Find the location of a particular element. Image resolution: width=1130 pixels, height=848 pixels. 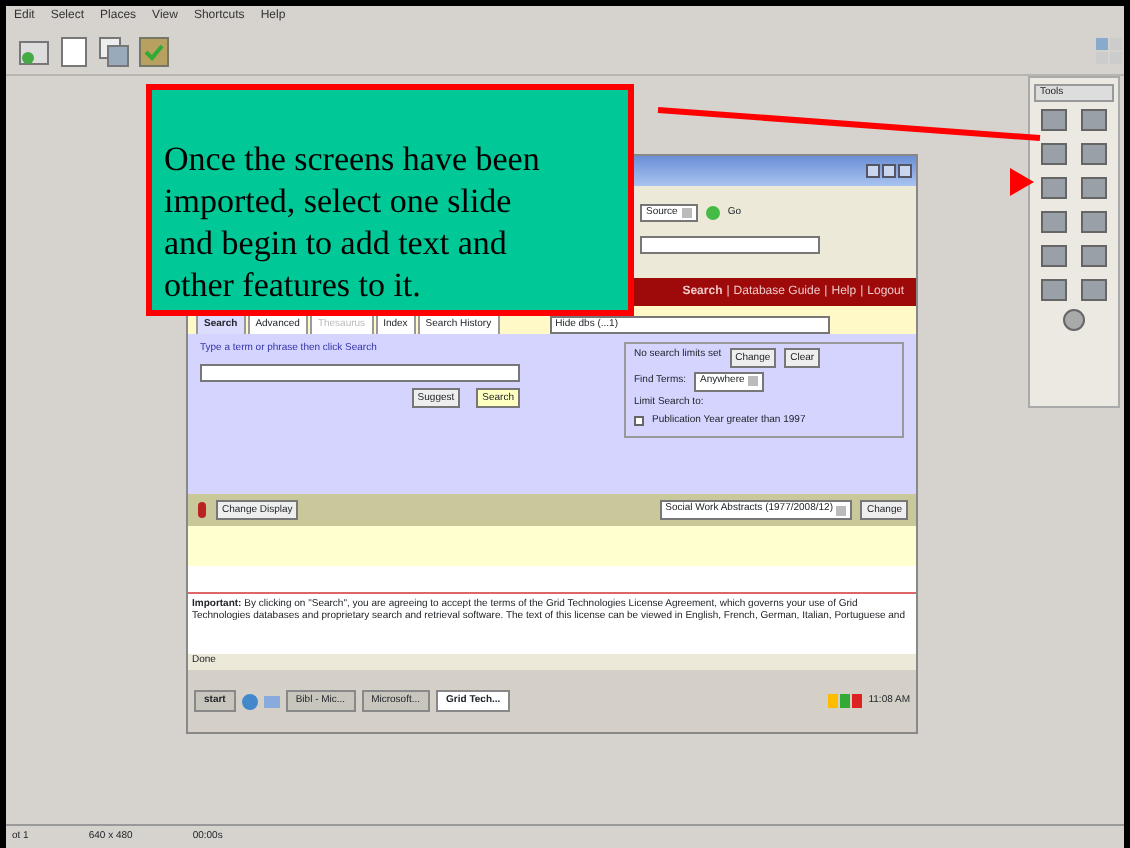

page-icon is located at coordinates (74, 51).